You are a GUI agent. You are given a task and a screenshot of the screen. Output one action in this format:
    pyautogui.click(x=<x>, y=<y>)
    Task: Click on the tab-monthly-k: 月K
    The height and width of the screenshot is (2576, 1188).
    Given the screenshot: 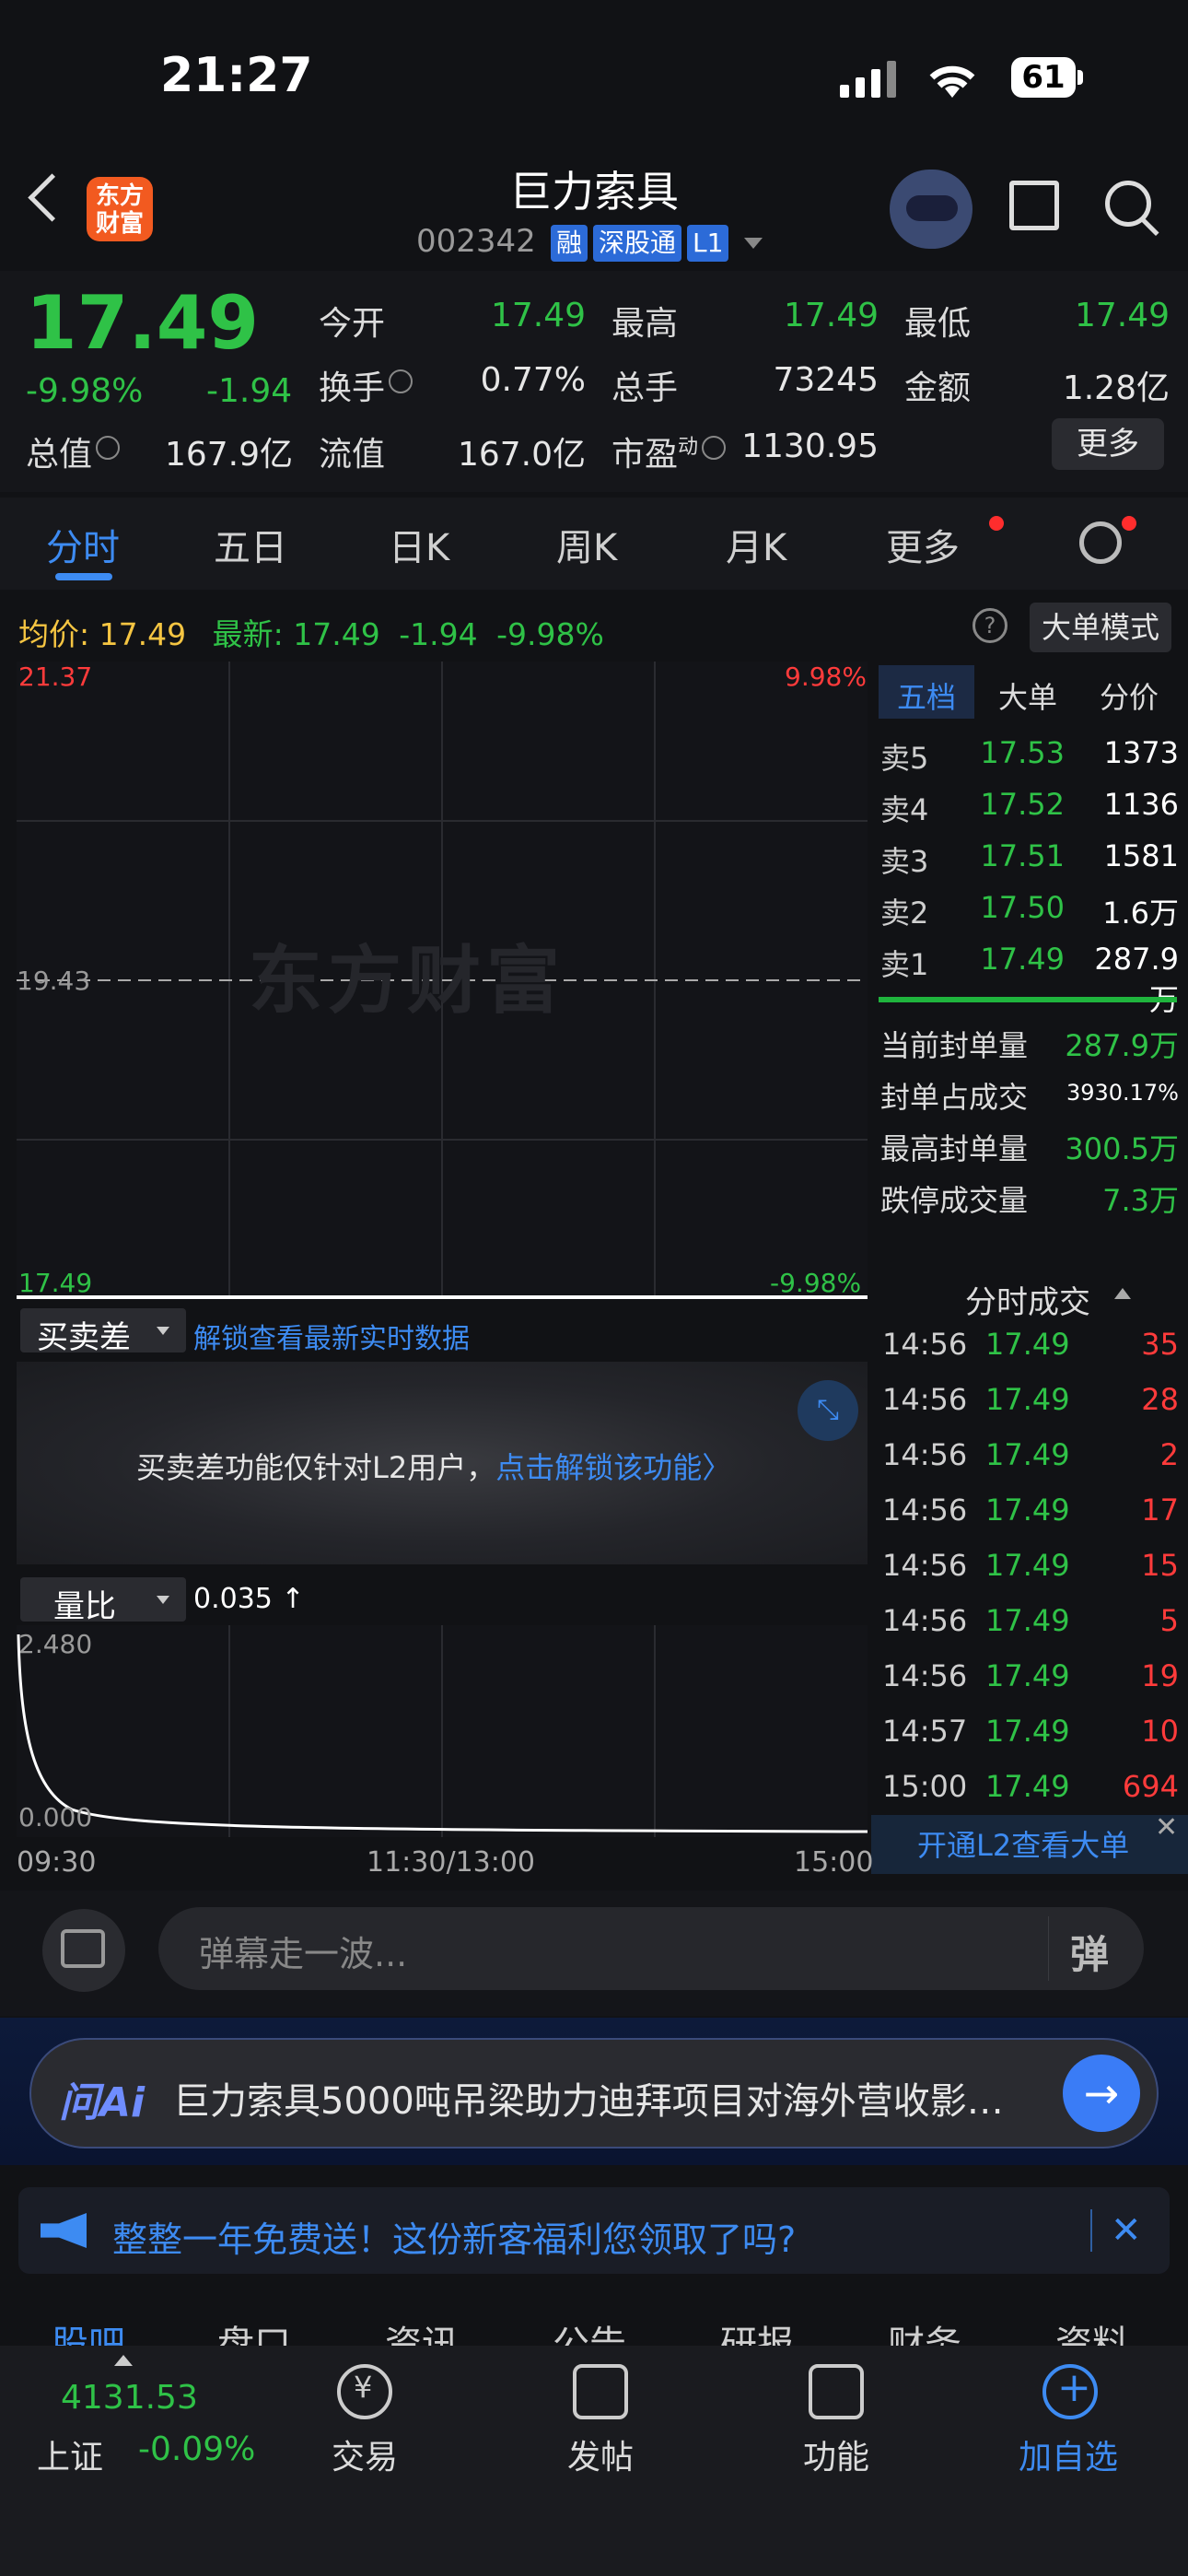 What is the action you would take?
    pyautogui.click(x=756, y=544)
    